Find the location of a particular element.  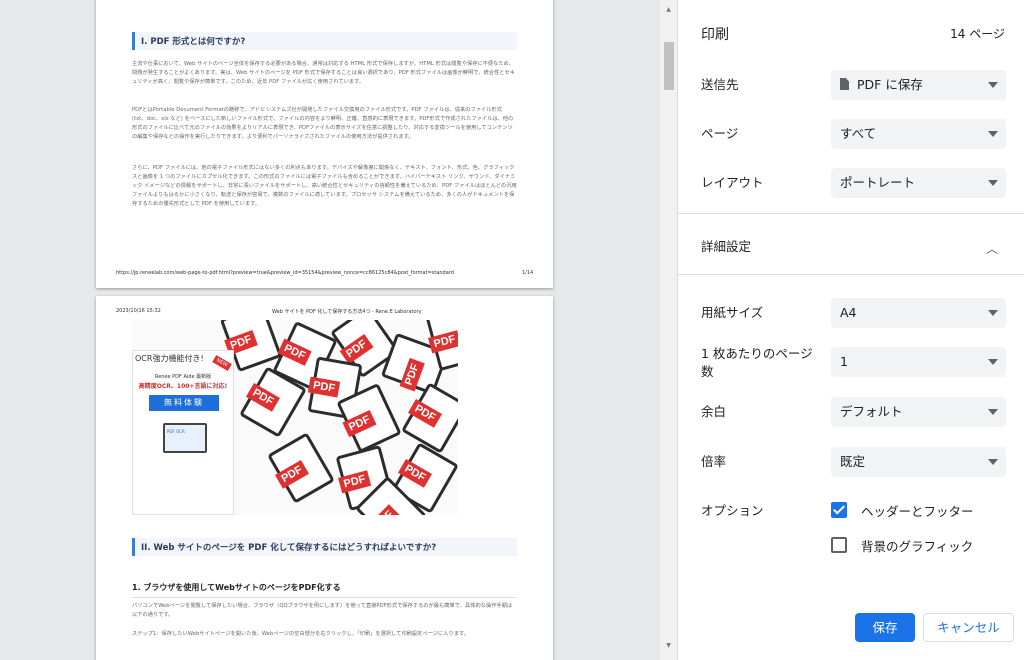

paper-size-value: A4 is located at coordinates (848, 312).